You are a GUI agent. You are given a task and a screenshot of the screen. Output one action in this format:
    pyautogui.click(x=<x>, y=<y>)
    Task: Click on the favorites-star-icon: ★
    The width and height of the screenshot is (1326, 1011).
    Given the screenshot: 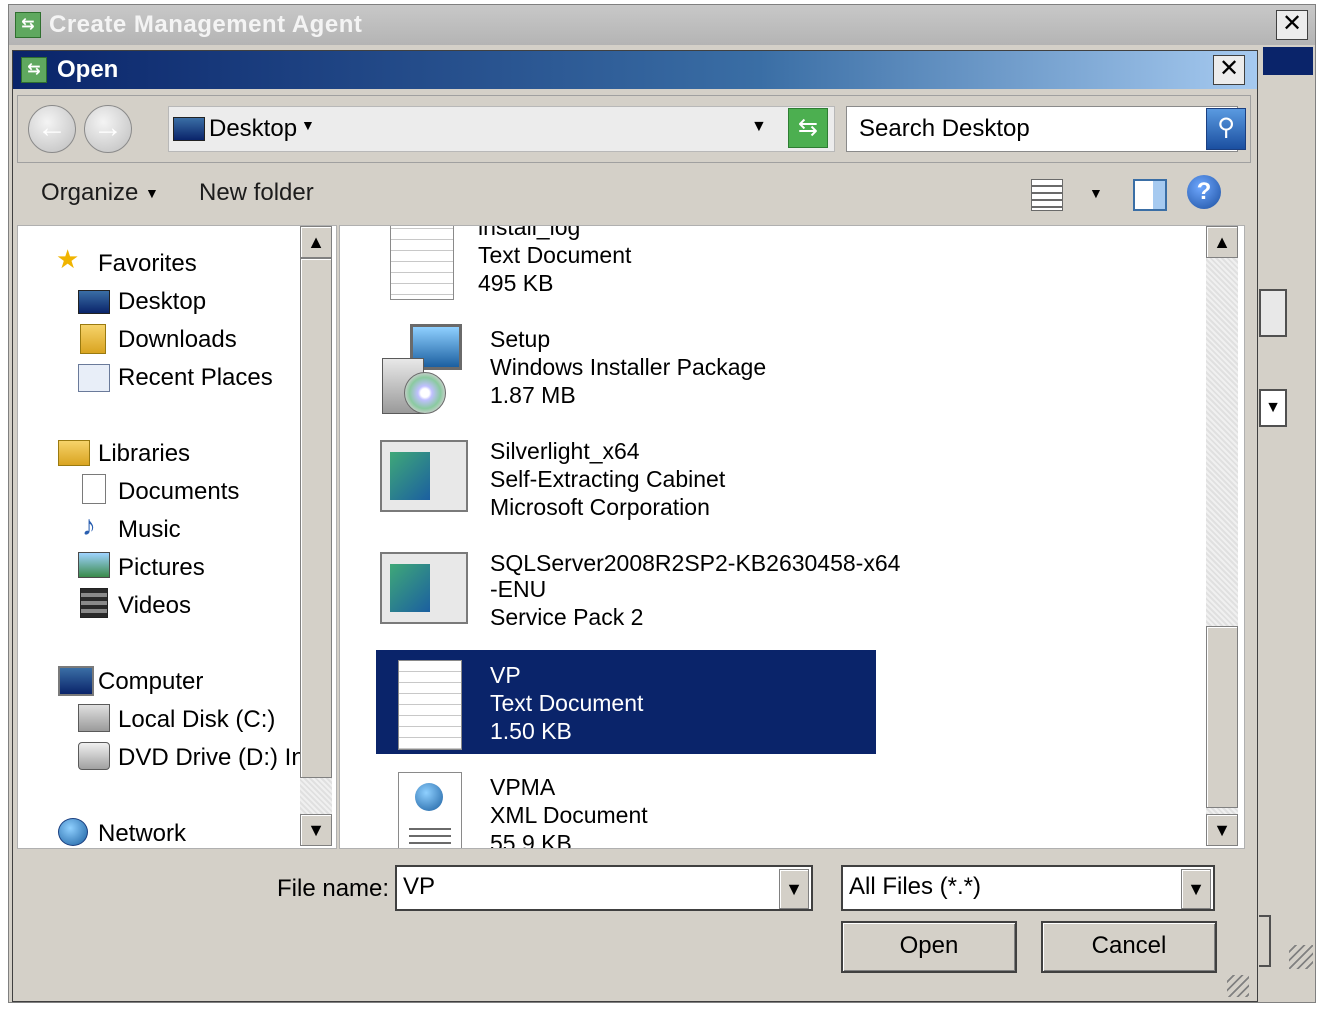 What is the action you would take?
    pyautogui.click(x=68, y=259)
    